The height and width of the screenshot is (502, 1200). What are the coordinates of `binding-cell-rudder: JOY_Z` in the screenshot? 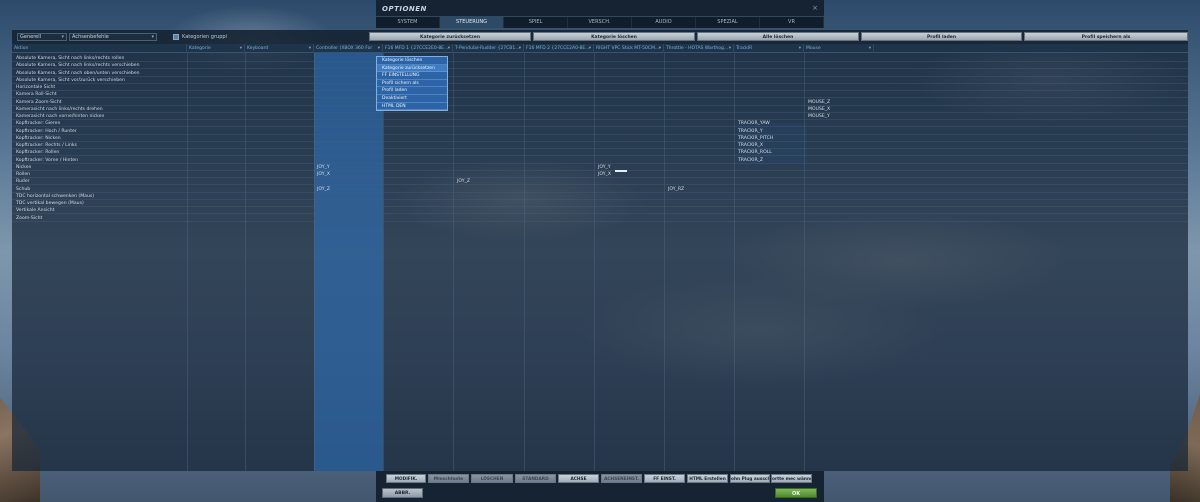 It's located at (463, 181).